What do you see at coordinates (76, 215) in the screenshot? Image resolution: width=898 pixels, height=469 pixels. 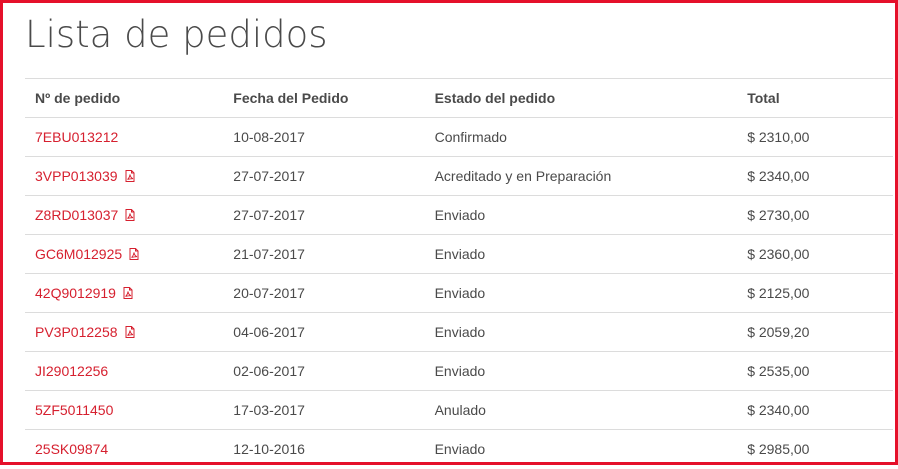 I see `order-number-link: Z8RD013037` at bounding box center [76, 215].